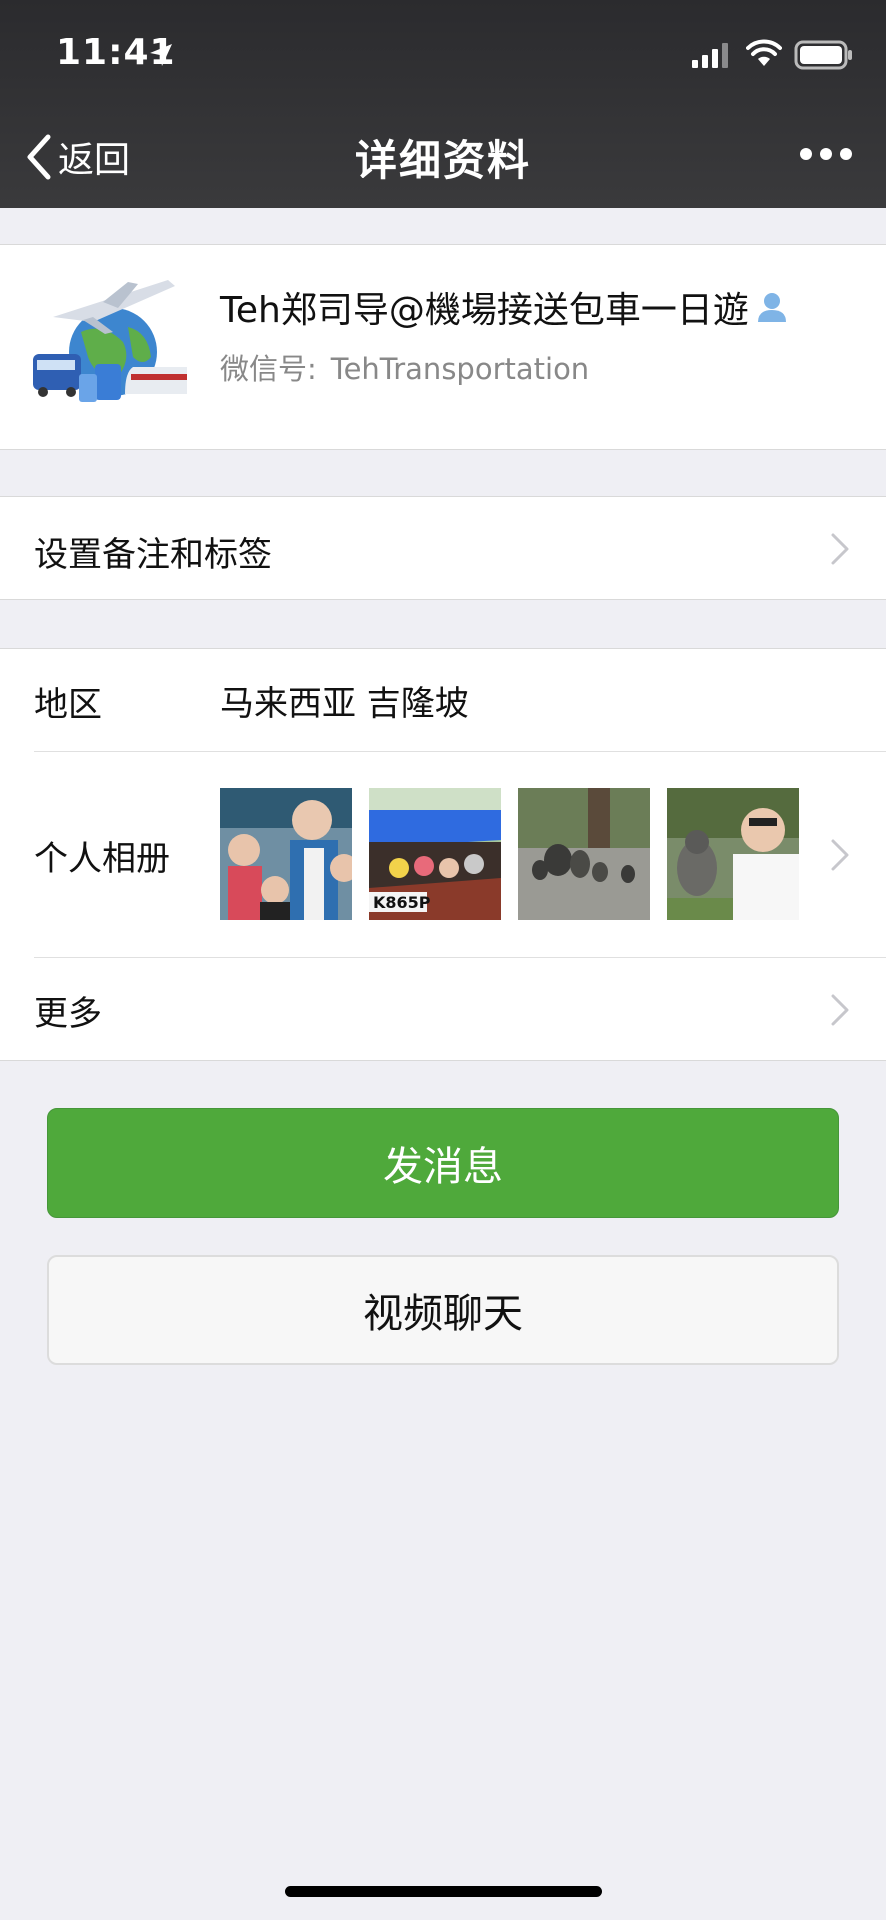 This screenshot has width=886, height=1920. I want to click on more-options-icon, so click(826, 154).